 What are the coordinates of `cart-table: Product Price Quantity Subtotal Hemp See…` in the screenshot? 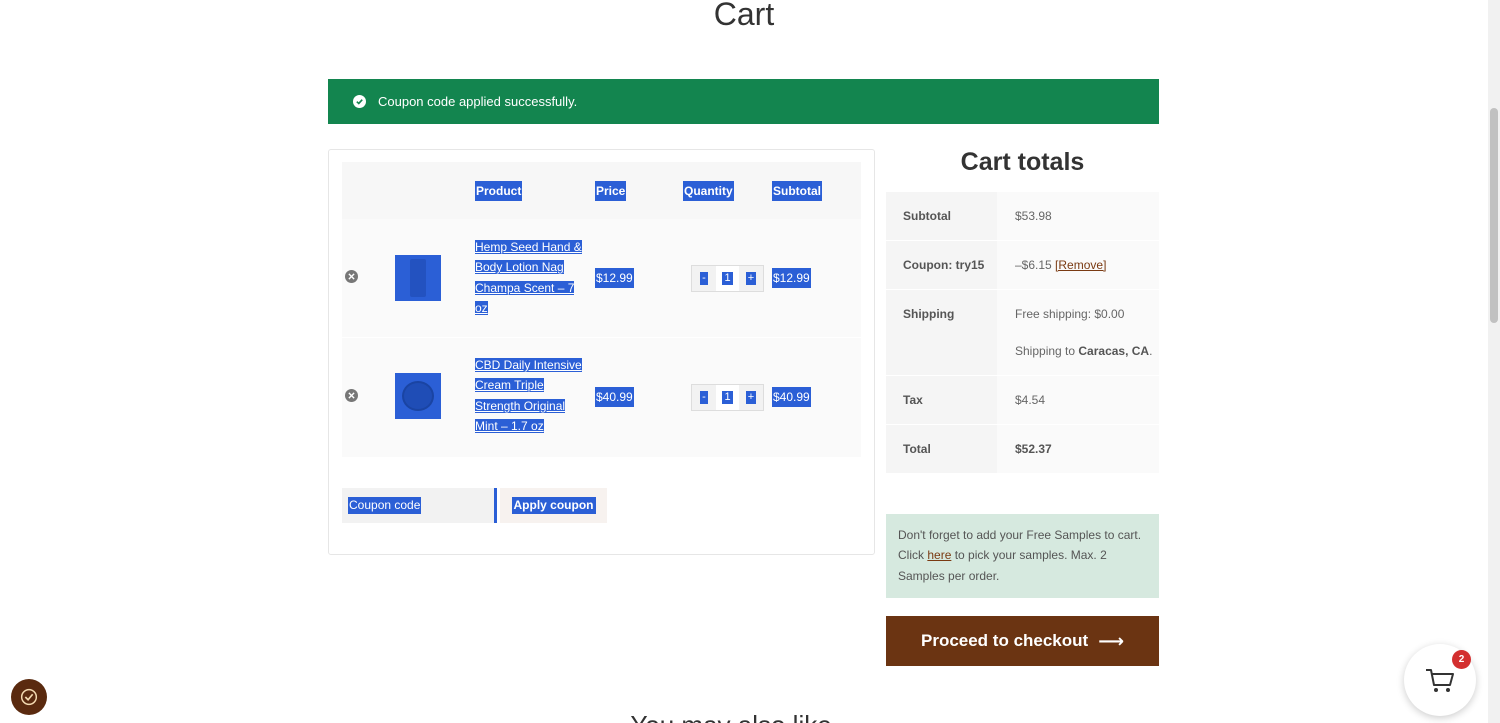 It's located at (601, 309).